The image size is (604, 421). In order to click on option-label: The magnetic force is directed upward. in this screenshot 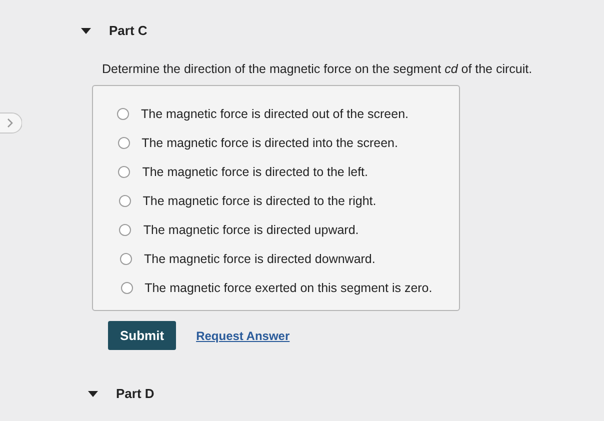, I will do `click(251, 229)`.